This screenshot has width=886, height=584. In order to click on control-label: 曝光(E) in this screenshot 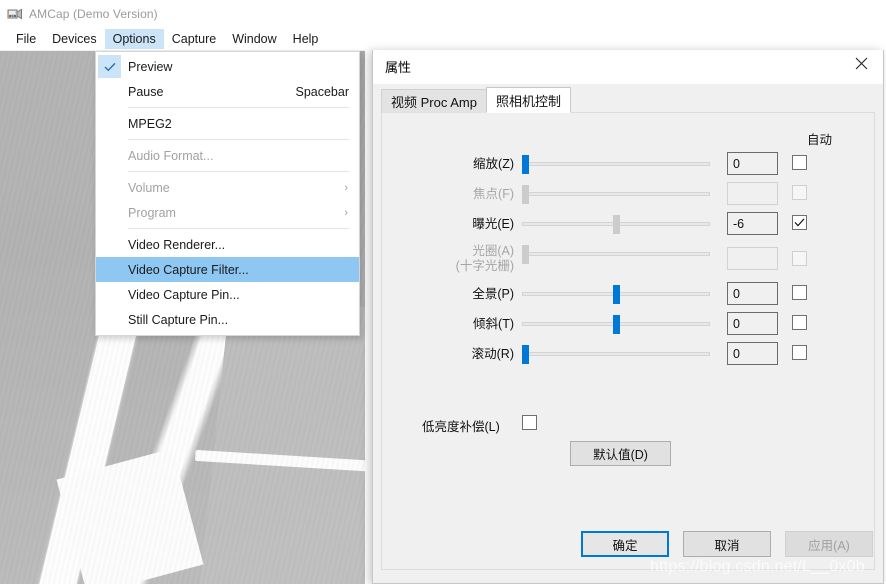, I will do `click(493, 223)`.